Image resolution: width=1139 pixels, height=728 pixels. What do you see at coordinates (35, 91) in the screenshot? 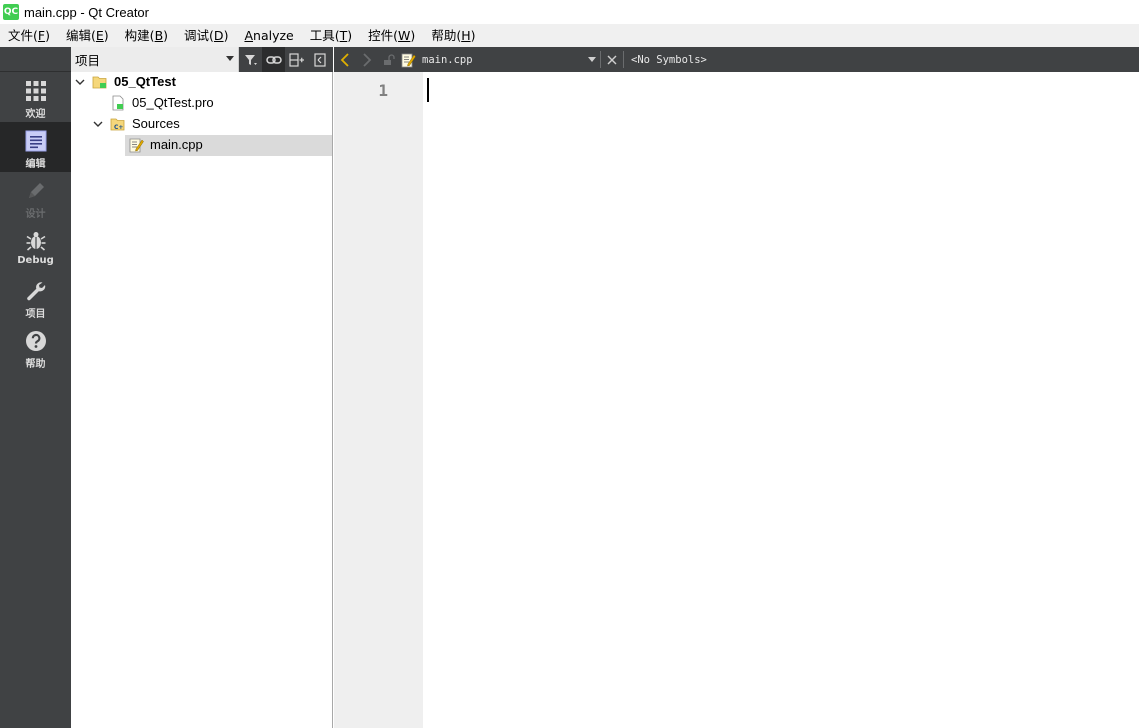
I see `grid-icon` at bounding box center [35, 91].